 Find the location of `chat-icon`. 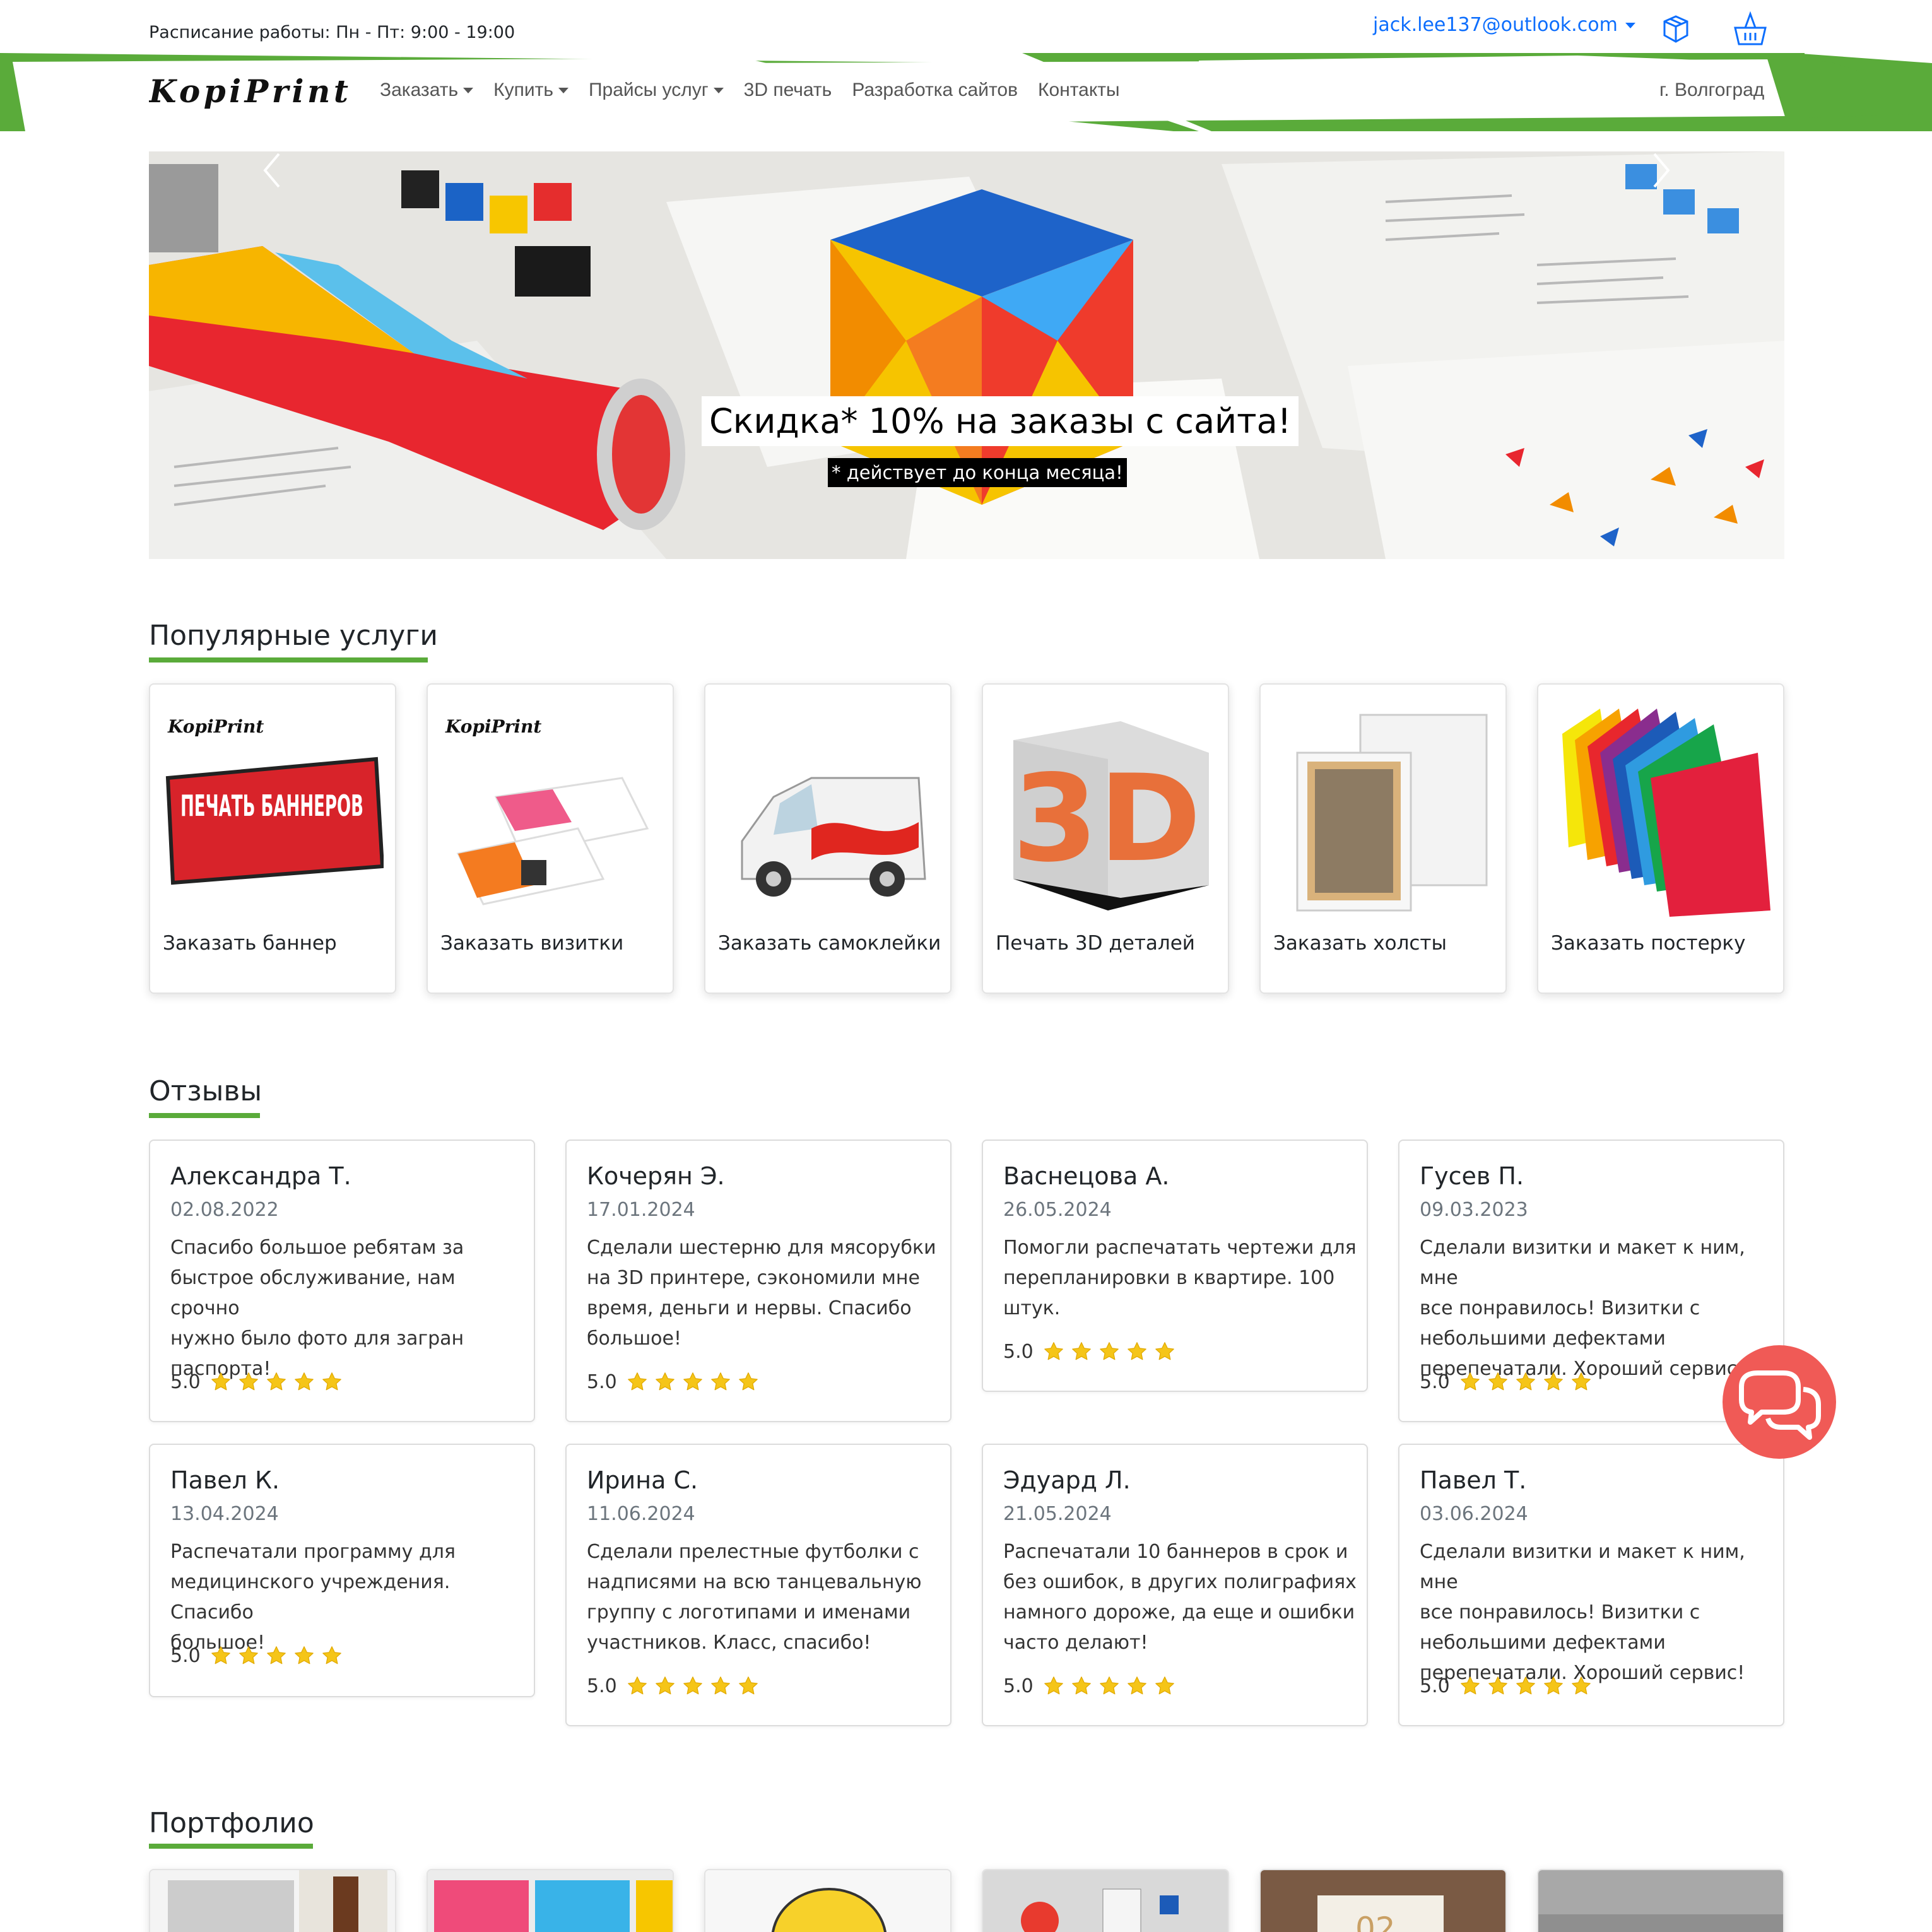

chat-icon is located at coordinates (1779, 1402).